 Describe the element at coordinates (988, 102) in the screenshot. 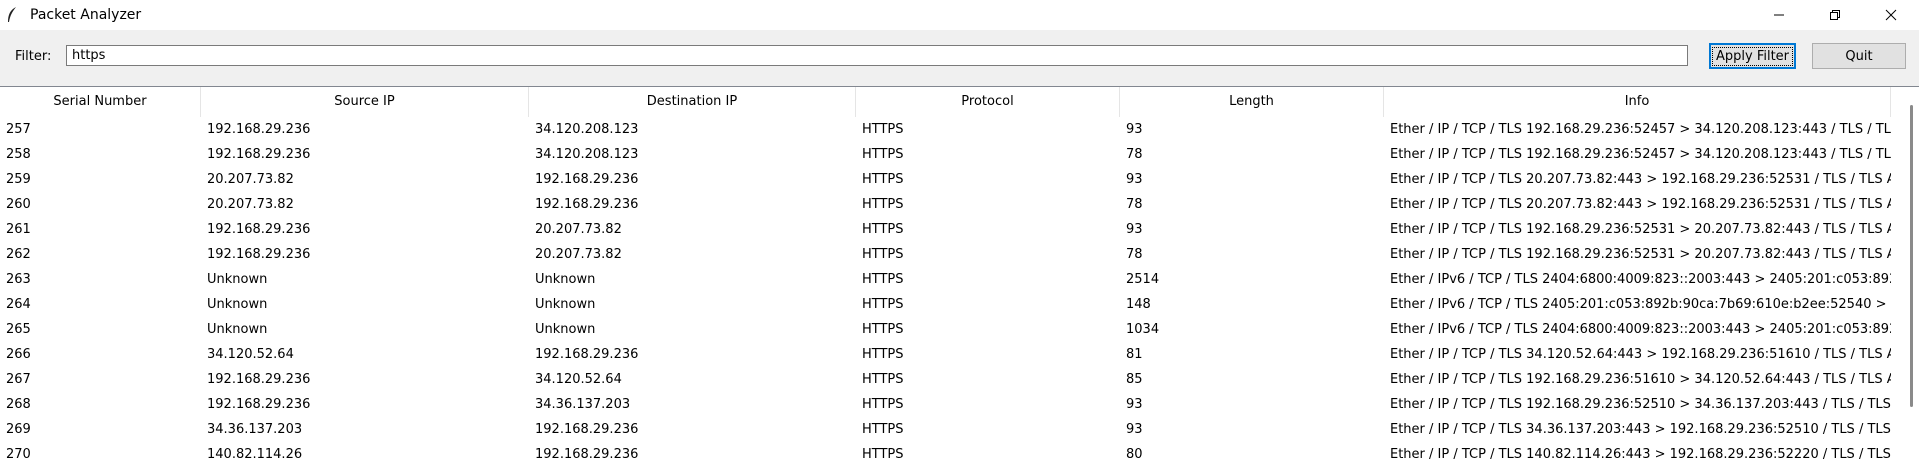

I see `column-header-protocol: Protocol` at that location.